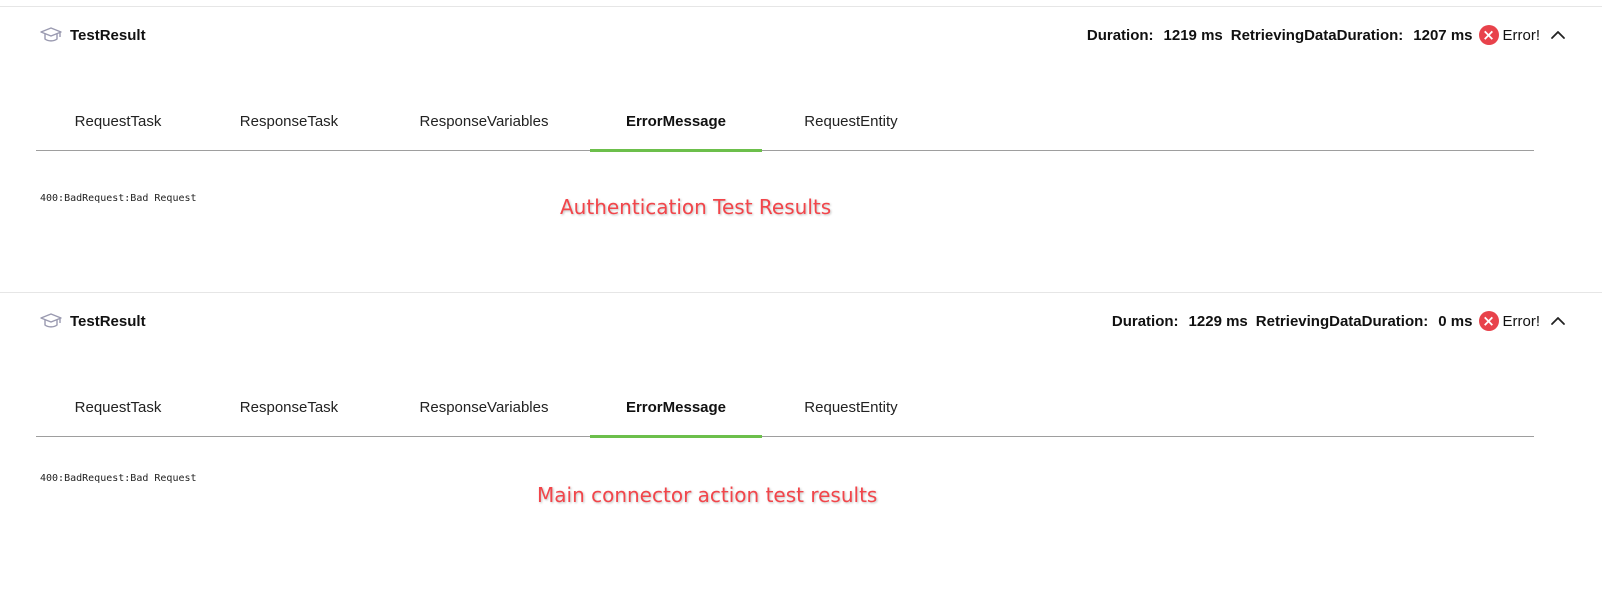 Image resolution: width=1602 pixels, height=603 pixels. I want to click on annotation-label: Authentication Test Results, so click(696, 207).